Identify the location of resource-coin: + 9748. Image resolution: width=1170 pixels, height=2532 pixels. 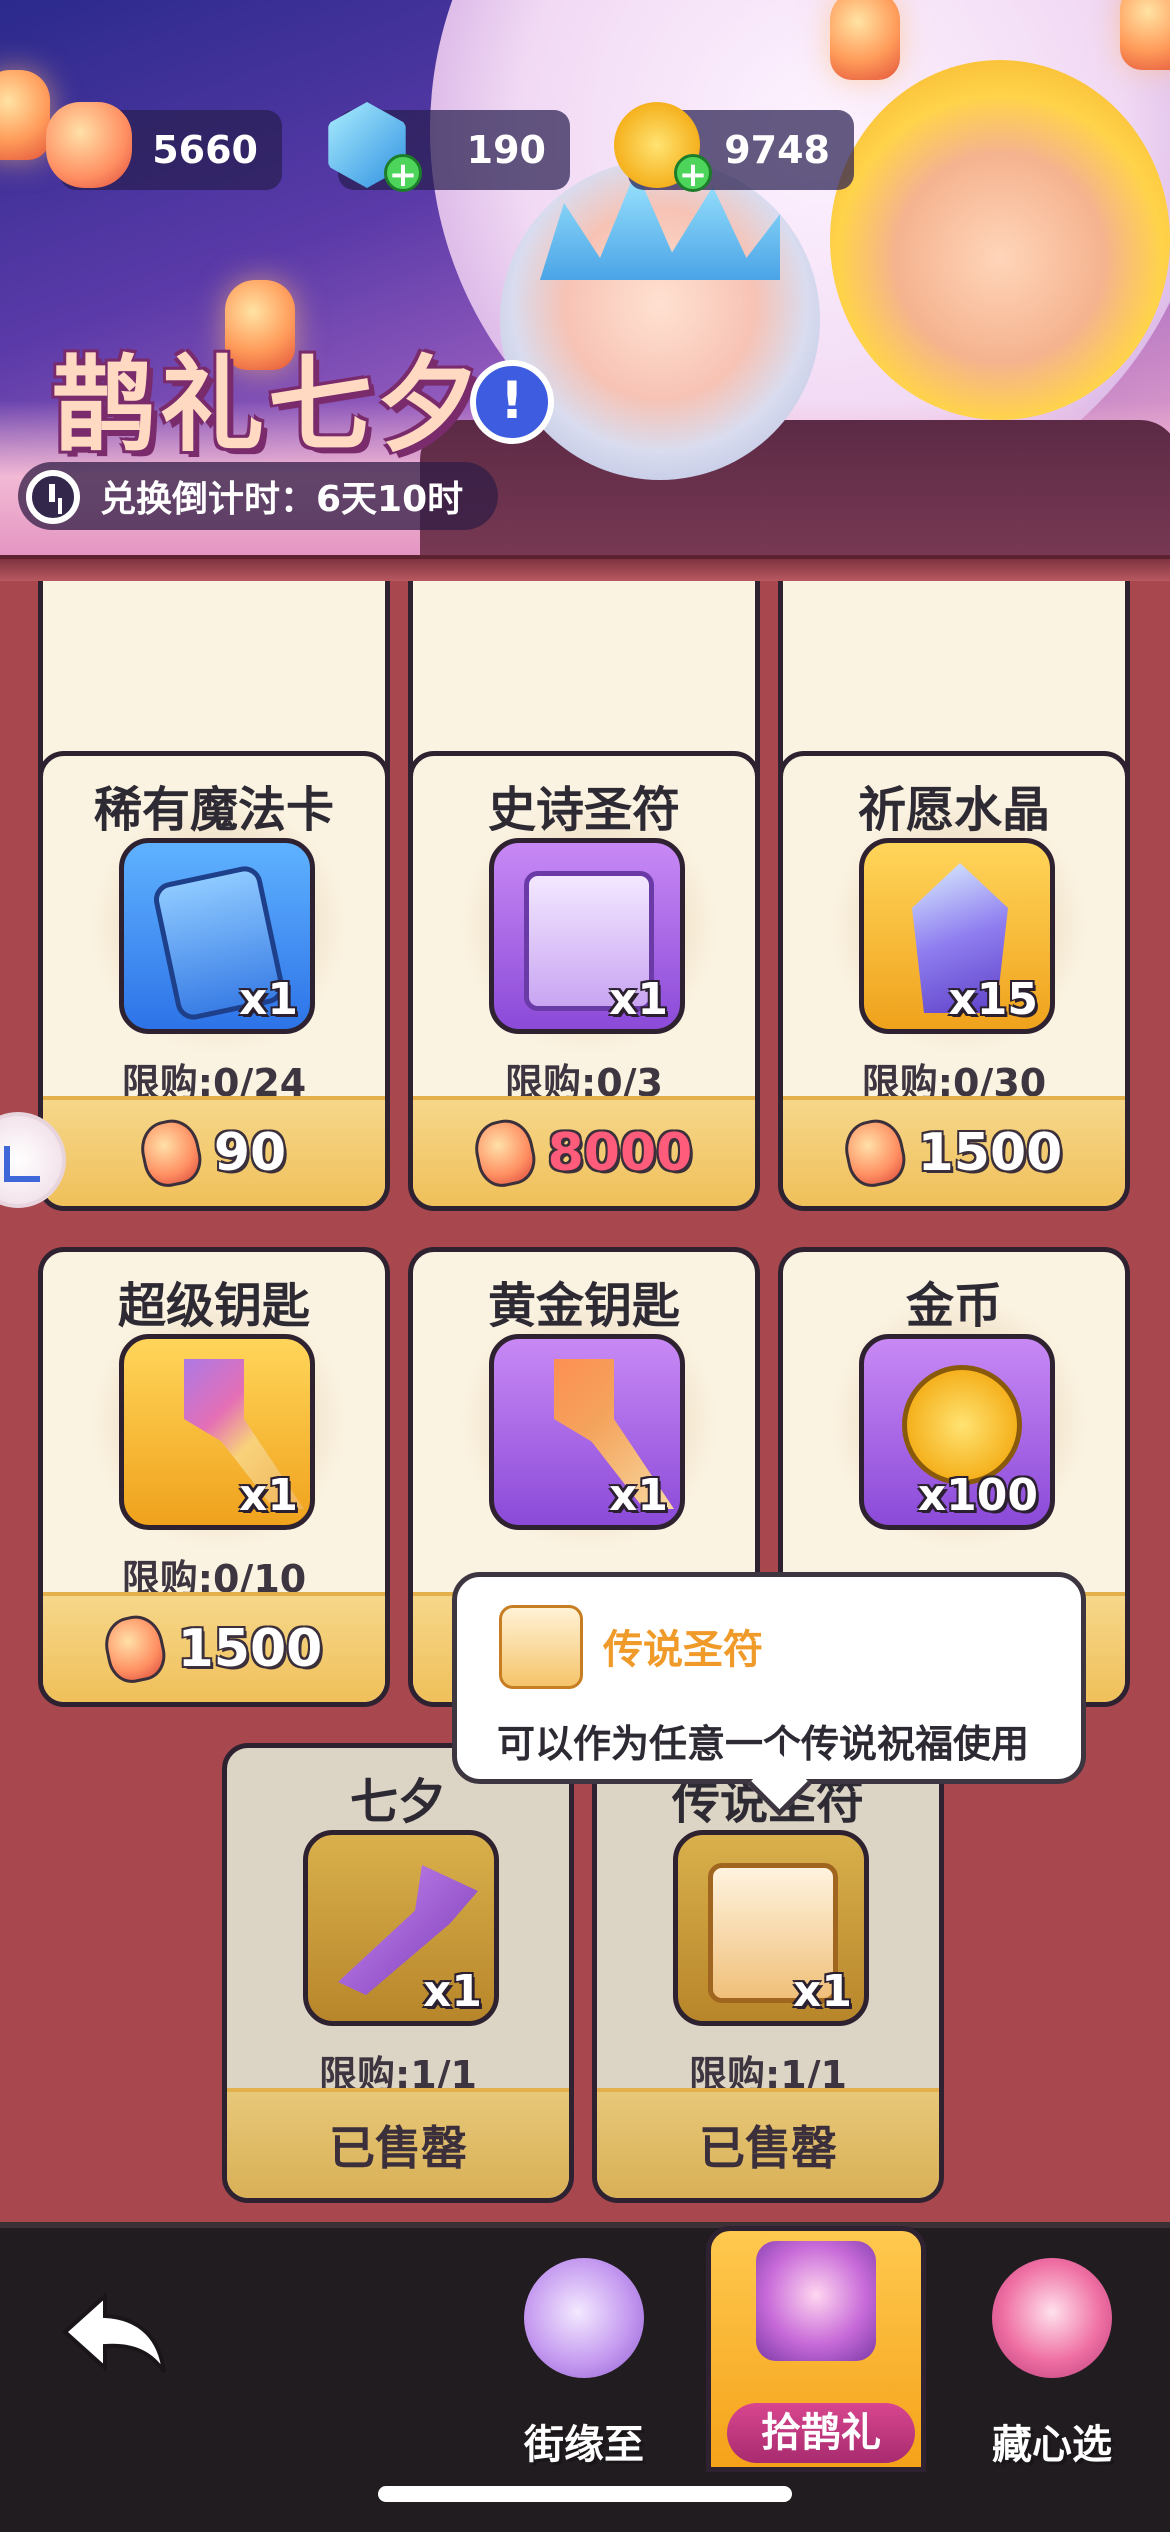
(734, 147).